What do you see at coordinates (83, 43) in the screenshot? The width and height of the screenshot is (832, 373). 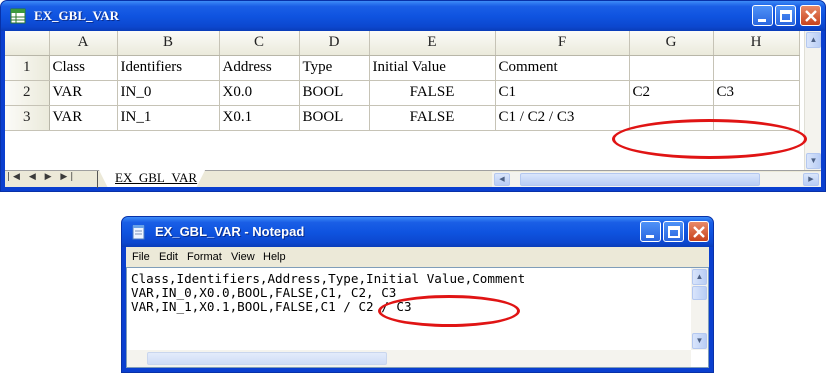 I see `column-header: A` at bounding box center [83, 43].